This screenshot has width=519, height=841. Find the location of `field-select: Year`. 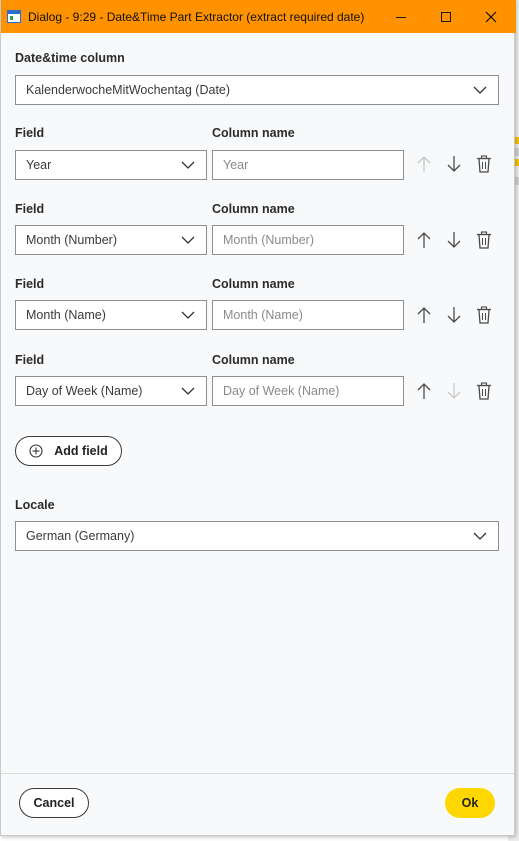

field-select: Year is located at coordinates (111, 165).